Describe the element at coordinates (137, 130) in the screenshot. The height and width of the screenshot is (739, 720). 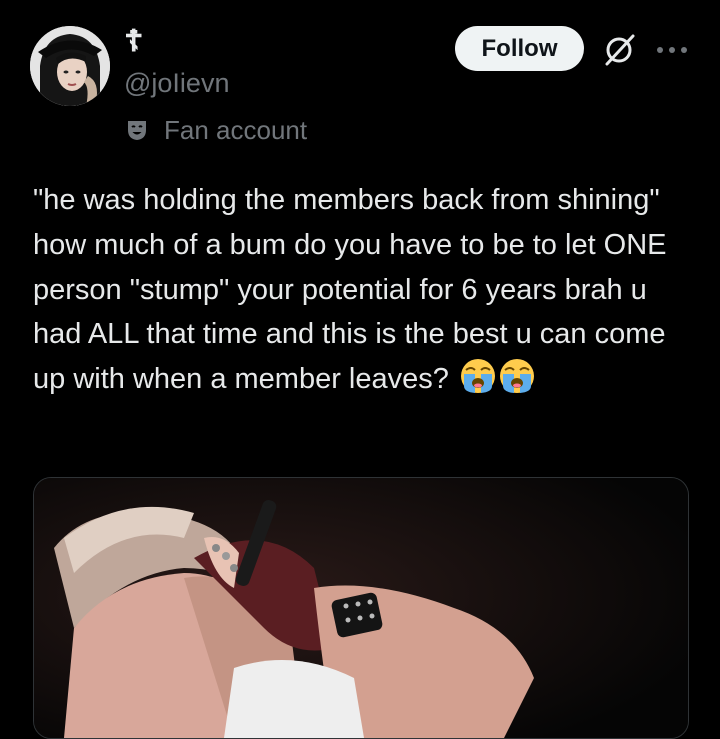
I see `theater-mask-icon` at that location.